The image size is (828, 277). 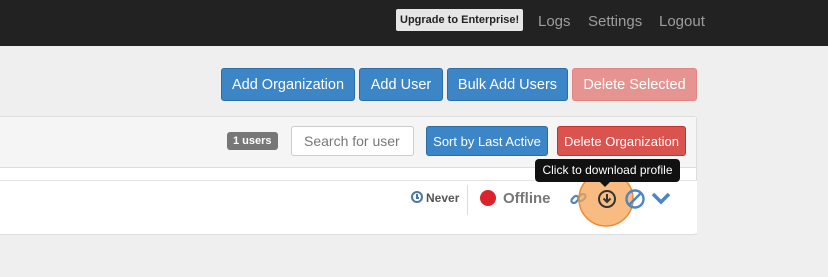 What do you see at coordinates (615, 22) in the screenshot?
I see `nav-link-settings: Settings` at bounding box center [615, 22].